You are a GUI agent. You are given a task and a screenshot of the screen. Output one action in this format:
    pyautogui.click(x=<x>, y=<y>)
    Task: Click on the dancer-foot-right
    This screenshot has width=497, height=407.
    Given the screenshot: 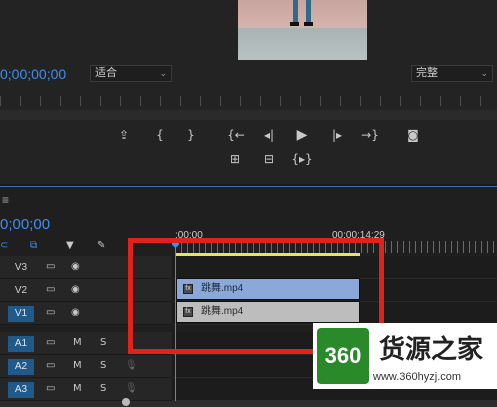 What is the action you would take?
    pyautogui.click(x=308, y=24)
    